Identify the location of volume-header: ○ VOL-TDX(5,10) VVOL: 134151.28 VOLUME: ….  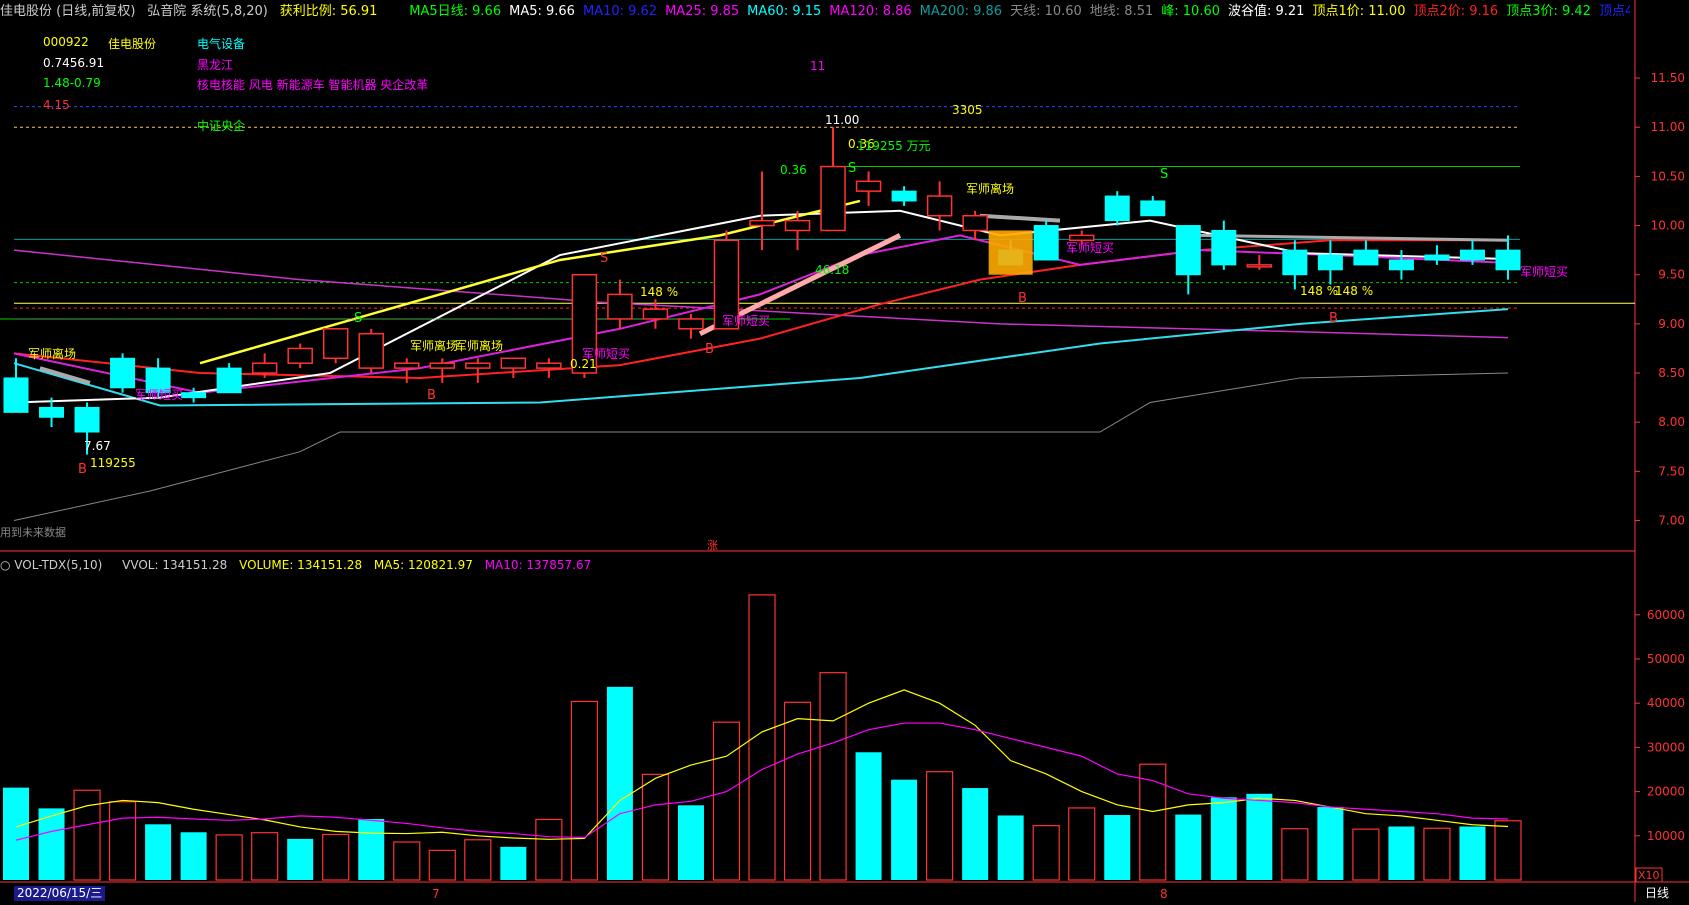
(299, 565).